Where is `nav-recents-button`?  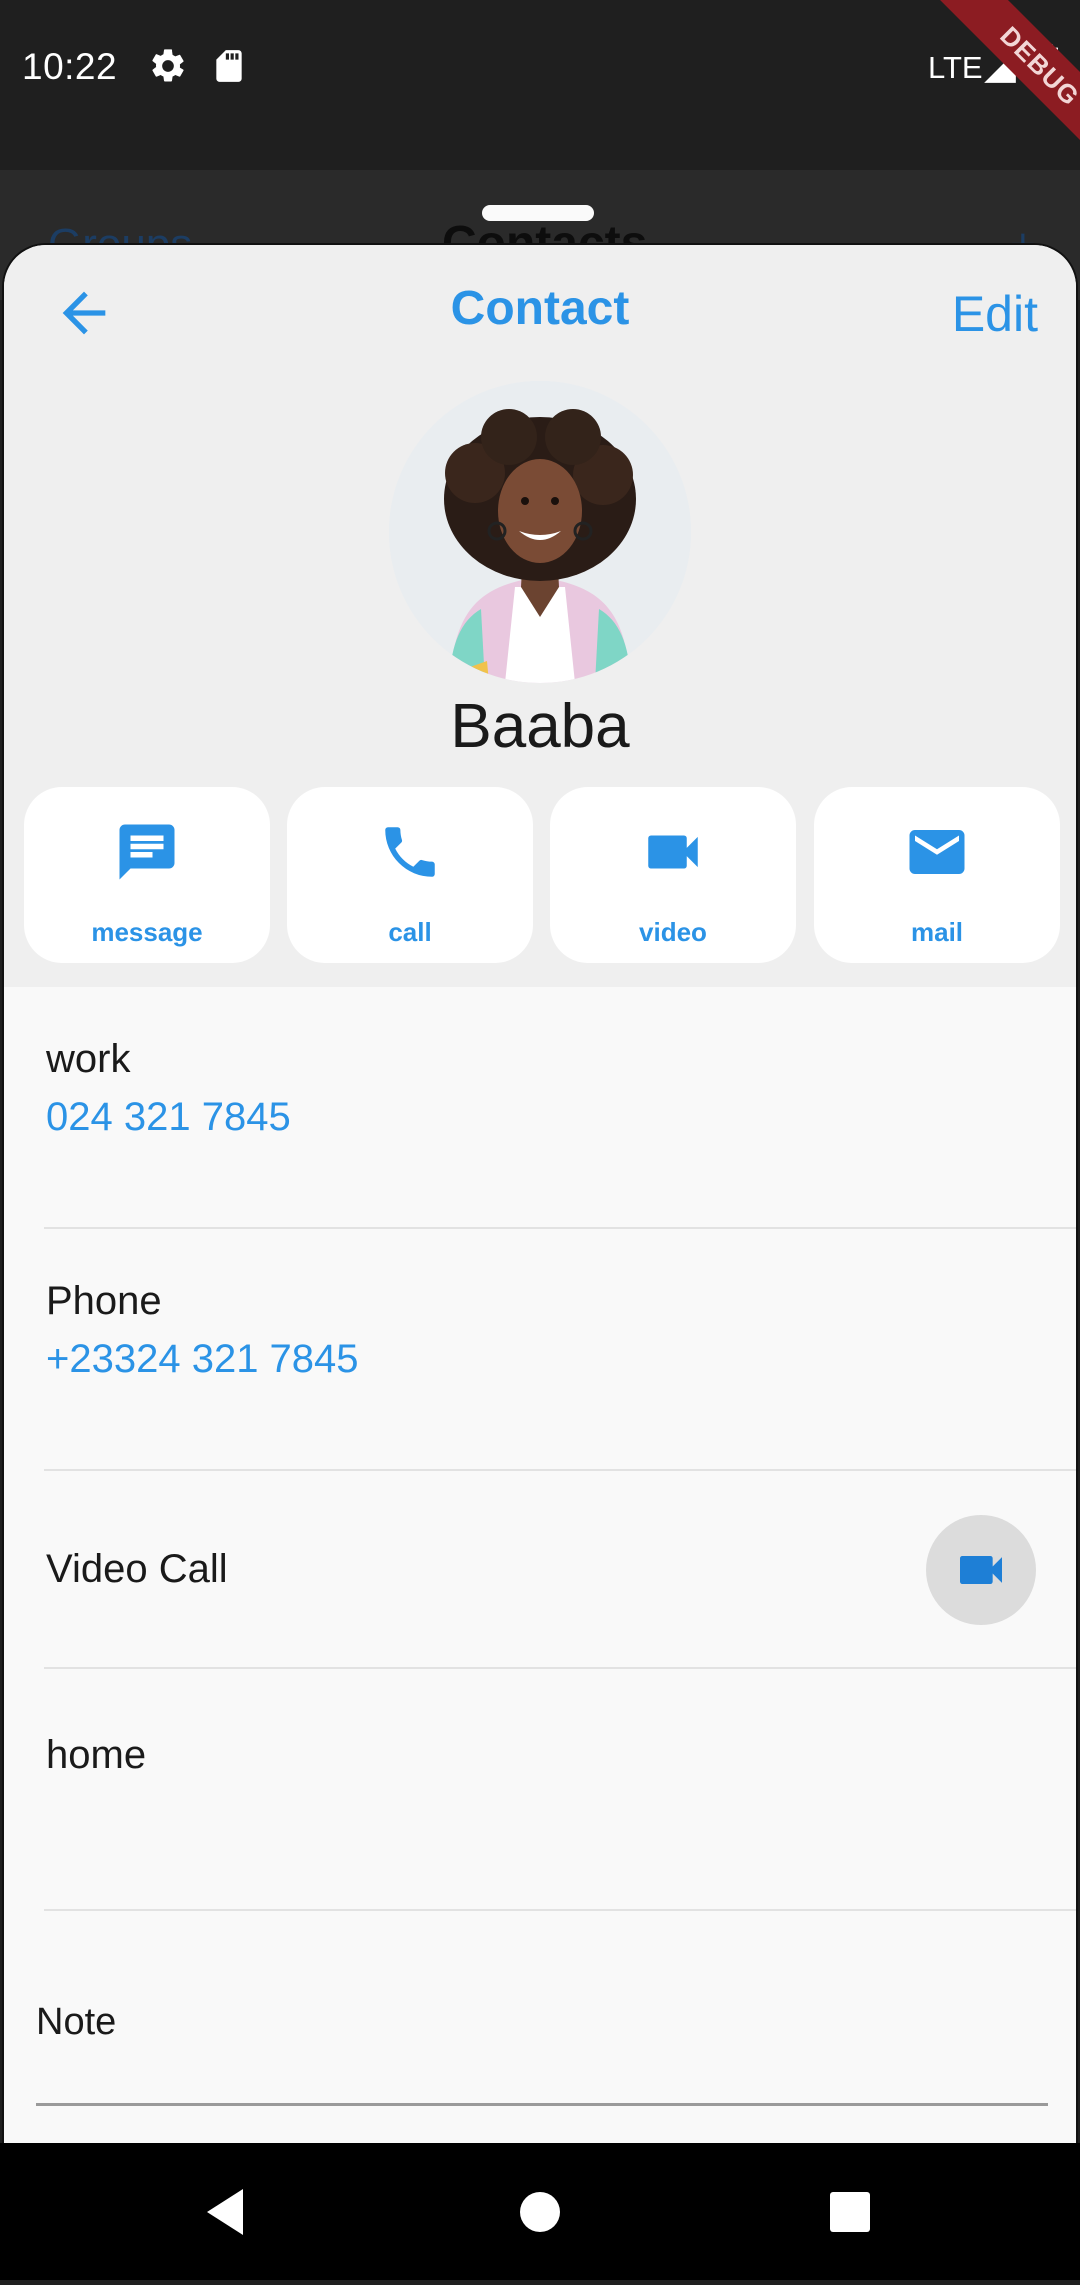
nav-recents-button is located at coordinates (850, 2211).